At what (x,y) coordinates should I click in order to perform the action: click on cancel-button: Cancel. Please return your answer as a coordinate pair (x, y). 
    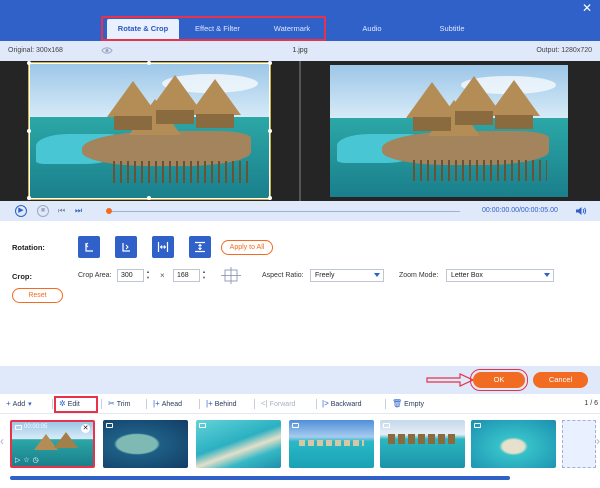
    Looking at the image, I should click on (560, 380).